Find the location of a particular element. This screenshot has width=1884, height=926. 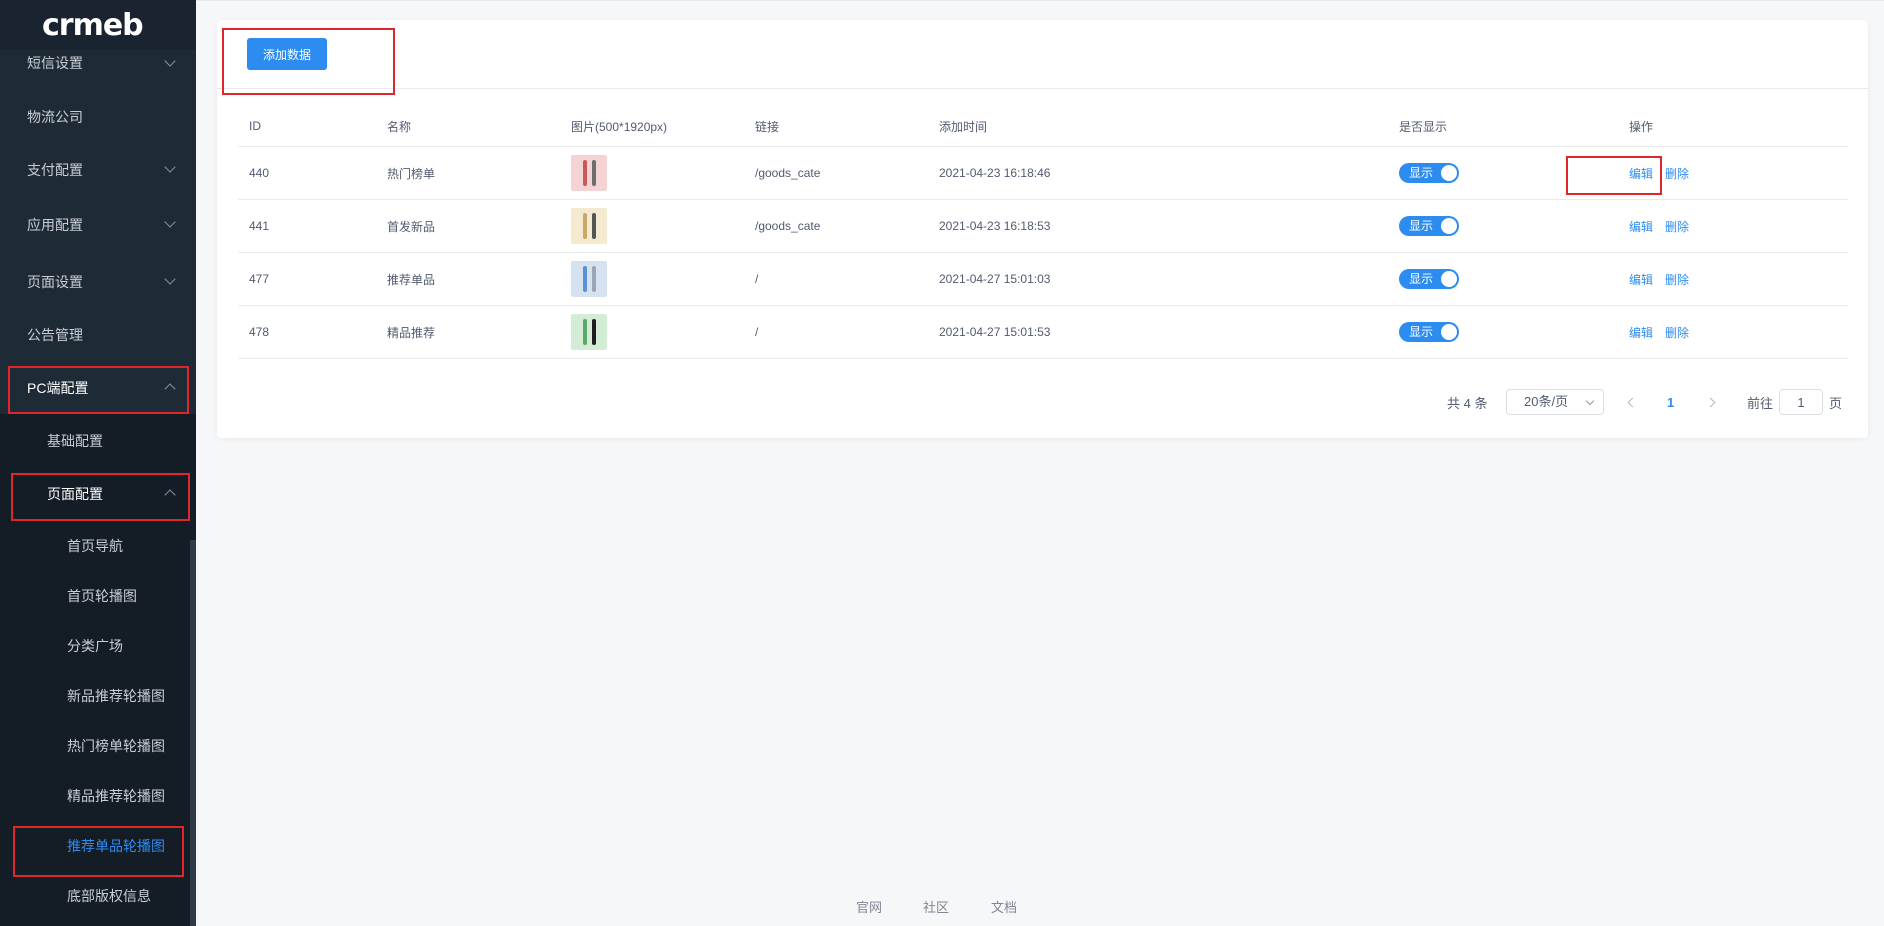

add-data-button: 添加数据 is located at coordinates (287, 54).